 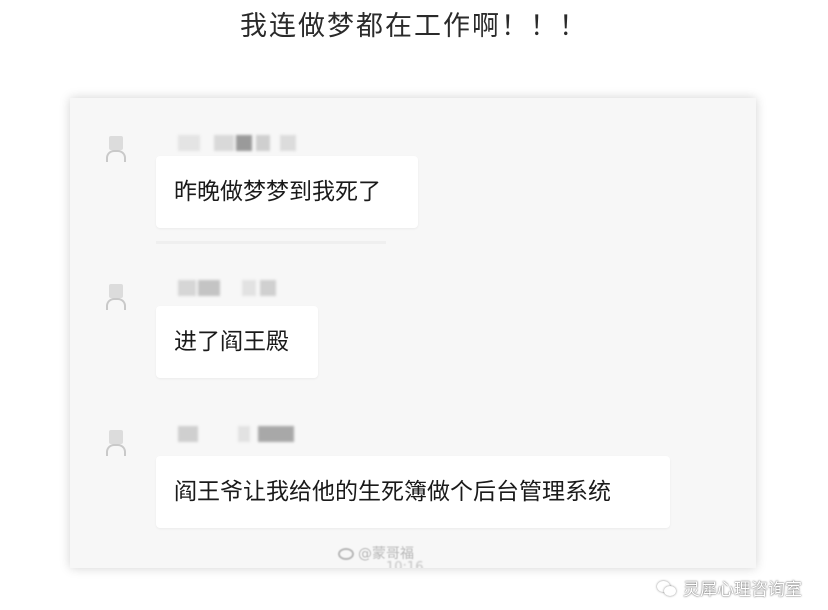 What do you see at coordinates (405, 564) in the screenshot?
I see `timestamp: 10:16` at bounding box center [405, 564].